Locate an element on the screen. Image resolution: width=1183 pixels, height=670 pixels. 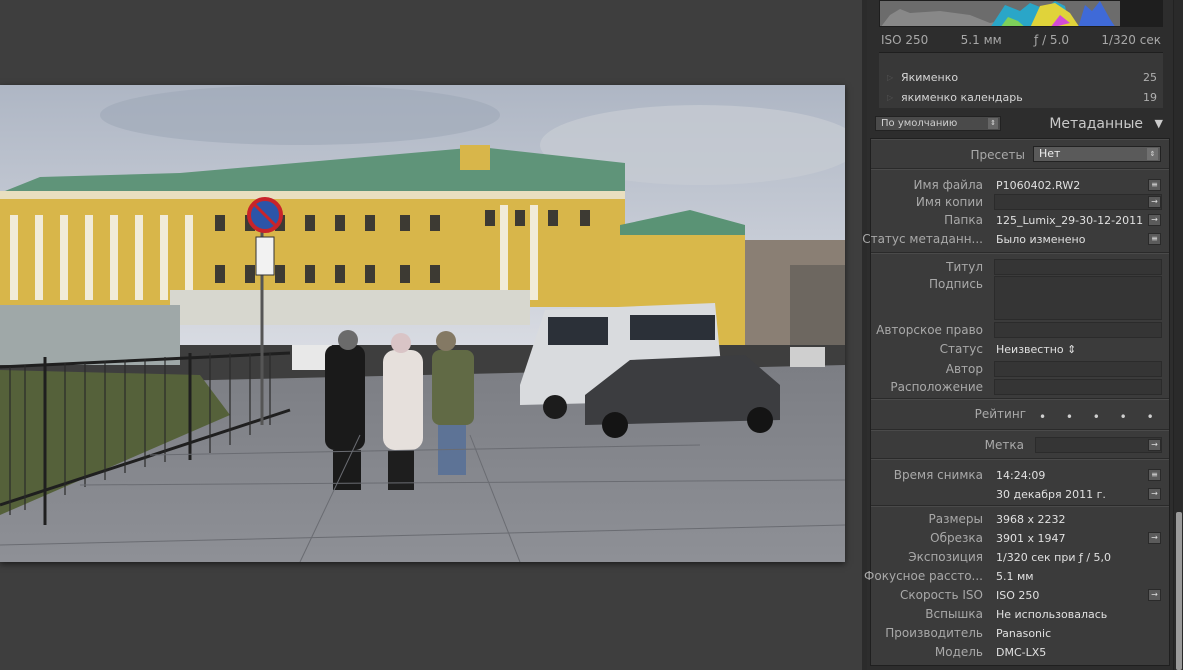
rating-stars: • • • • • is located at coordinates (1100, 417).